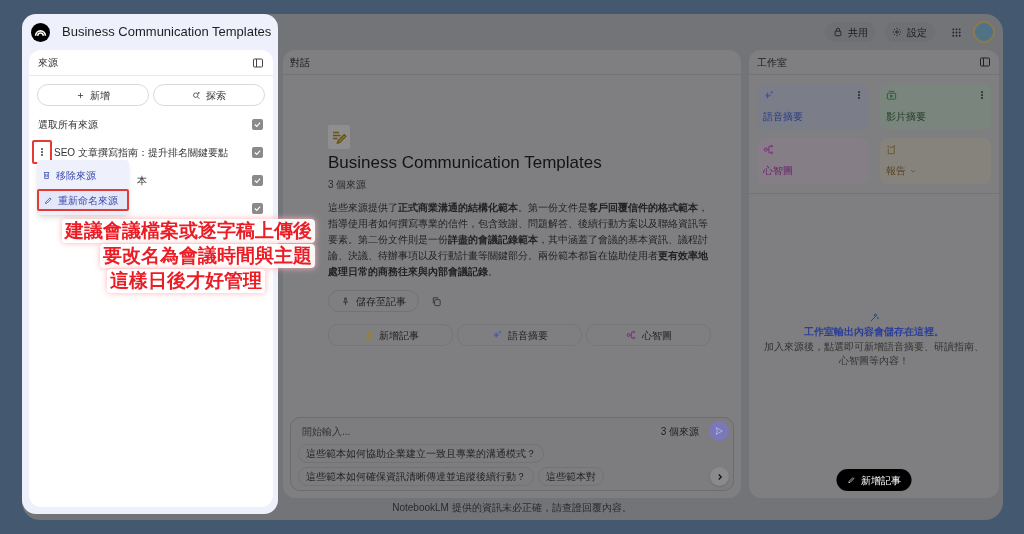  Describe the element at coordinates (812, 107) in the screenshot. I see `audio-overview-tile: 語音摘要` at that location.